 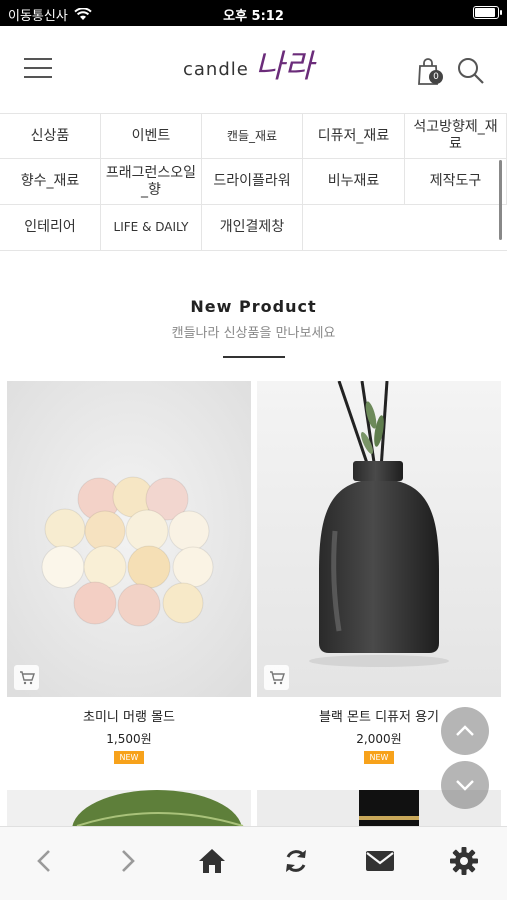 I want to click on category-new: 신상품, so click(x=50, y=136).